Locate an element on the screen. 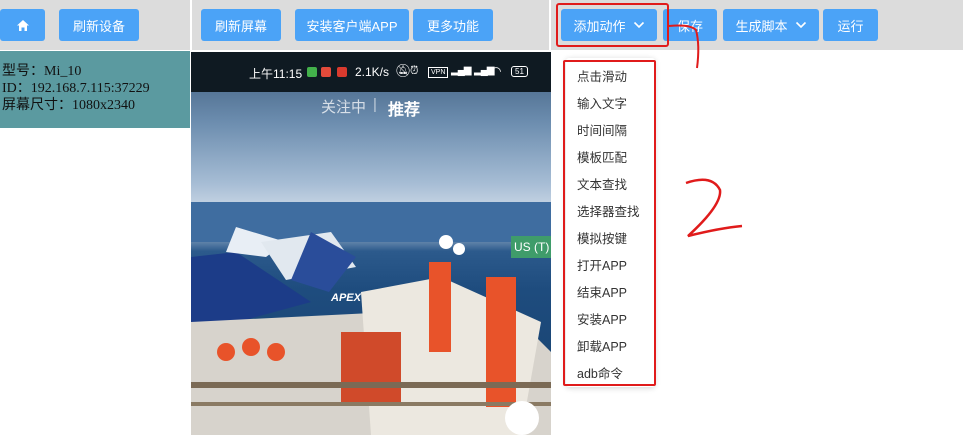  device-model: 型号：Mi_10 is located at coordinates (42, 71).